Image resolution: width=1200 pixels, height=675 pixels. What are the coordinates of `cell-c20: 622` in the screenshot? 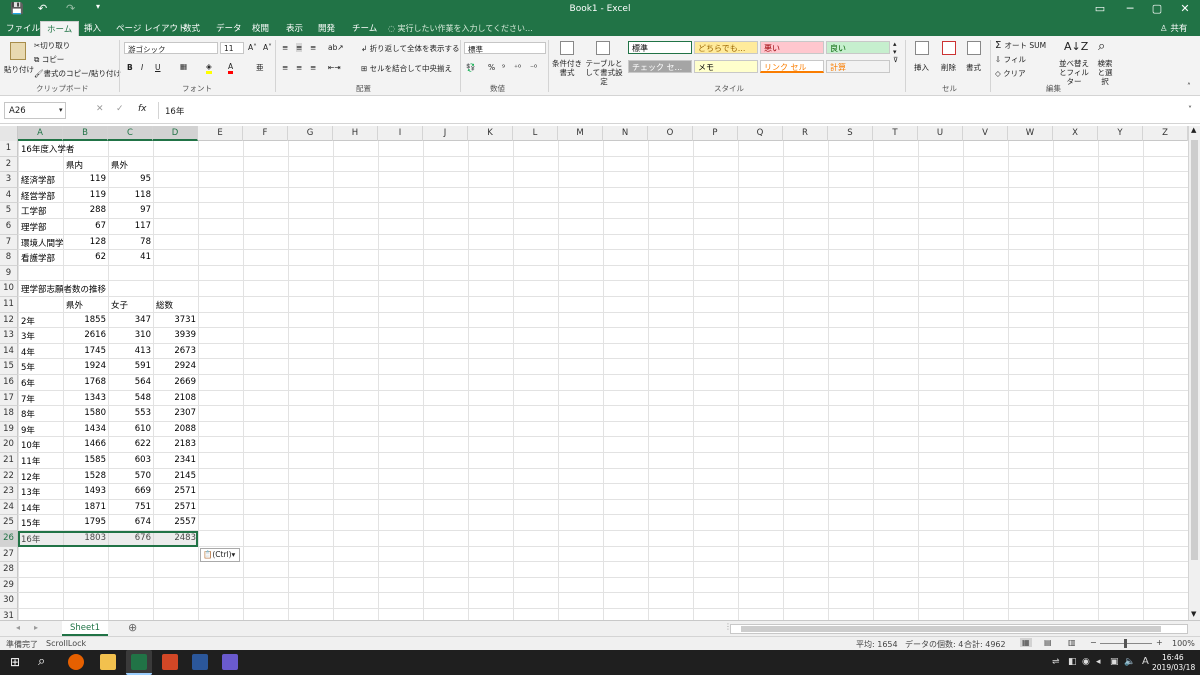 It's located at (130, 444).